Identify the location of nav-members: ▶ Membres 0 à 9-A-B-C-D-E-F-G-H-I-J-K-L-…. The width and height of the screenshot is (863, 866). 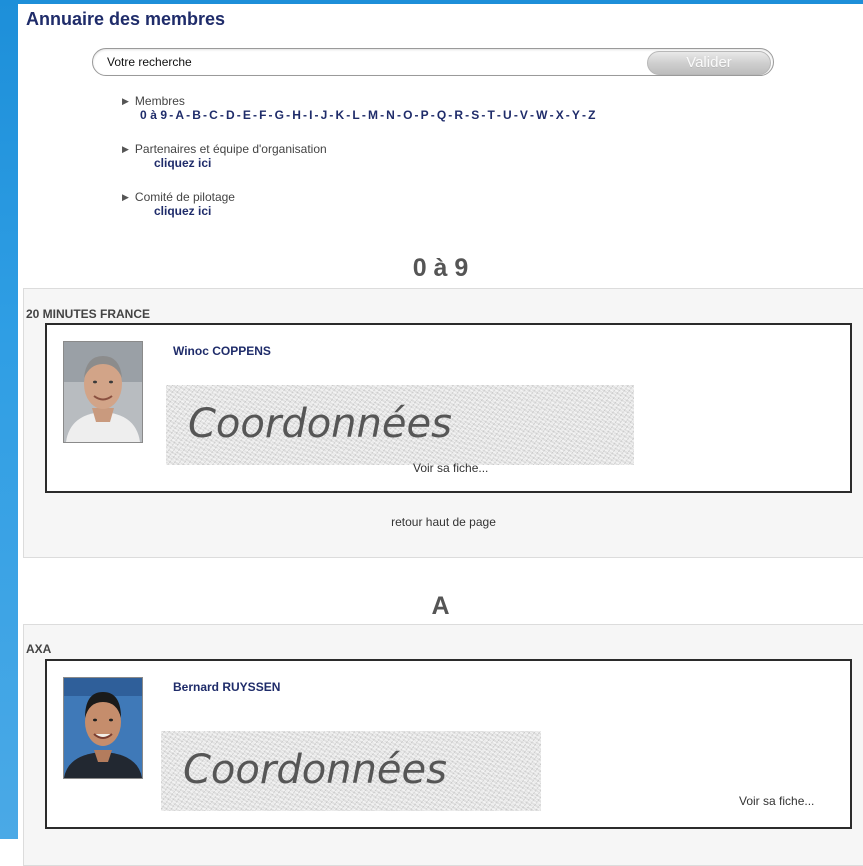
(359, 108).